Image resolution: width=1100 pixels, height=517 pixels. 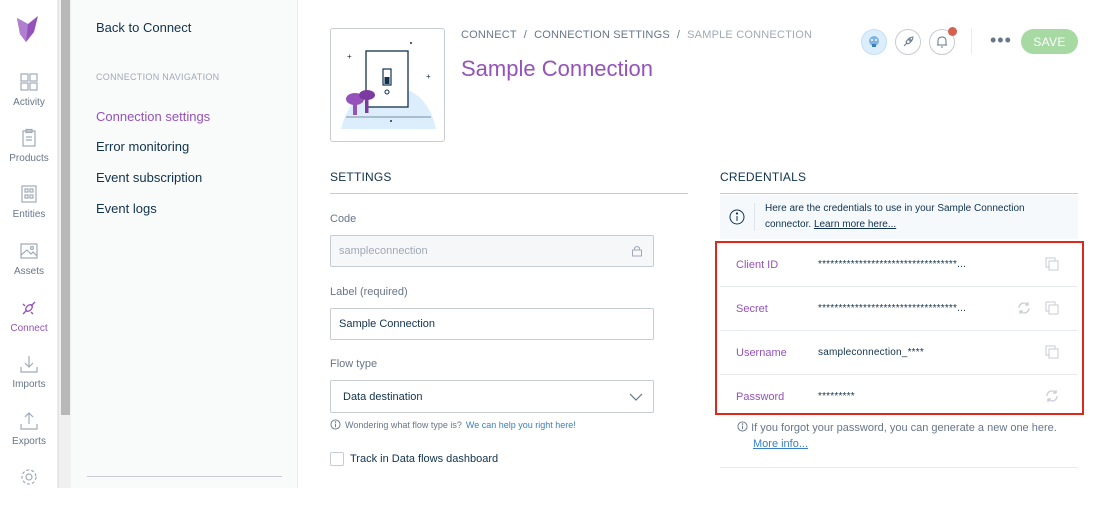 I want to click on settings-divider, so click(x=509, y=193).